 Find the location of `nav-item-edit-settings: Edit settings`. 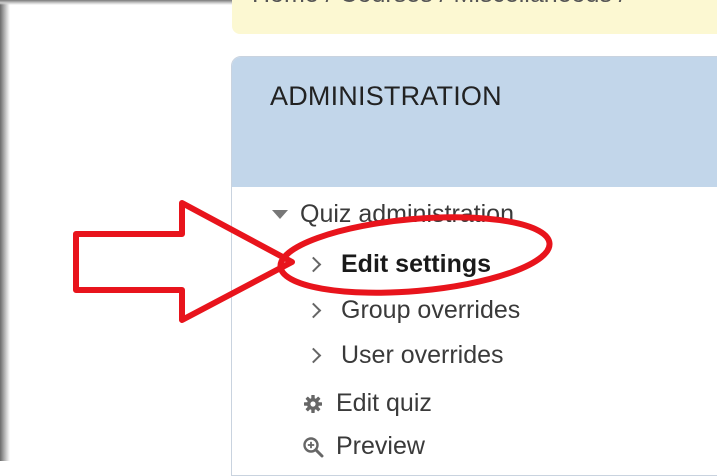

nav-item-edit-settings: Edit settings is located at coordinates (398, 264).